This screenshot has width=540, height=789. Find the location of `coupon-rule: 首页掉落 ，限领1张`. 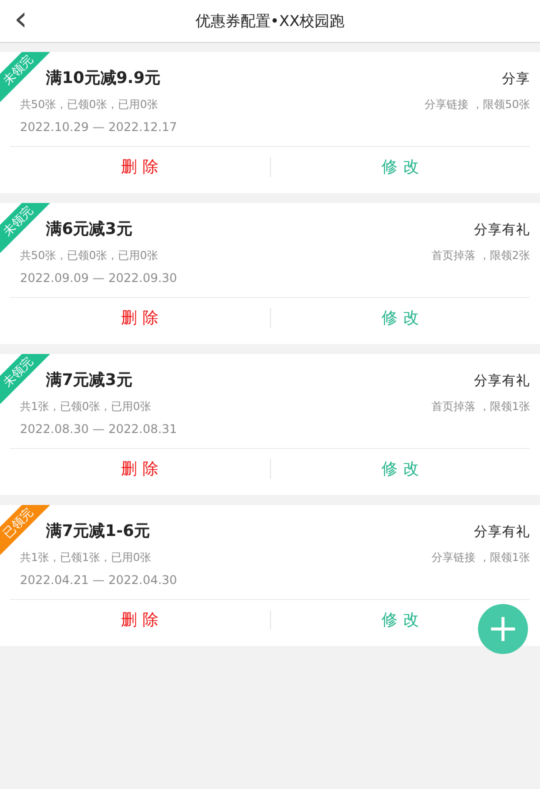

coupon-rule: 首页掉落 ，限领1张 is located at coordinates (481, 406).